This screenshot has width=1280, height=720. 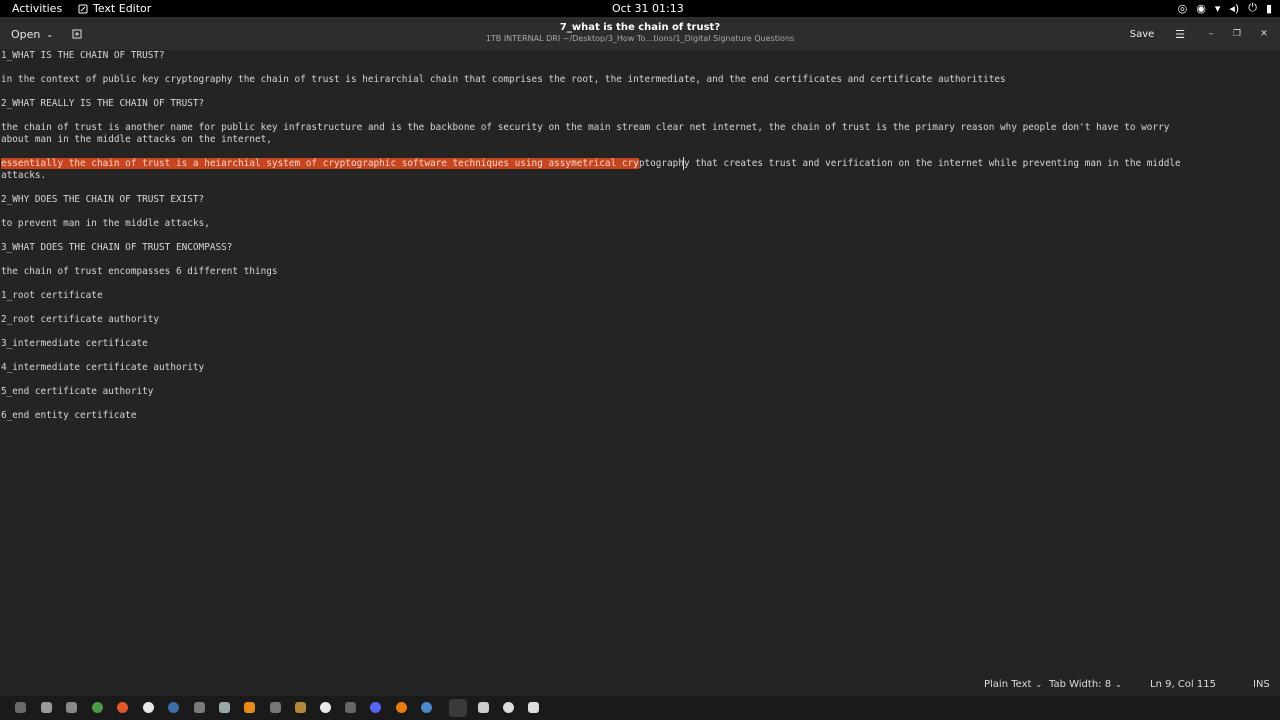 What do you see at coordinates (20, 707) in the screenshot?
I see `files-icon` at bounding box center [20, 707].